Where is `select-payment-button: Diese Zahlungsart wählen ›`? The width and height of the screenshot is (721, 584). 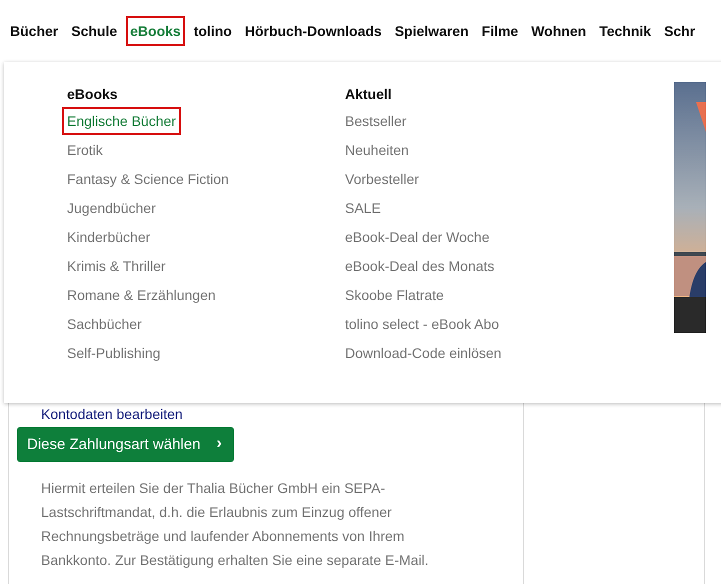 select-payment-button: Diese Zahlungsart wählen › is located at coordinates (125, 444).